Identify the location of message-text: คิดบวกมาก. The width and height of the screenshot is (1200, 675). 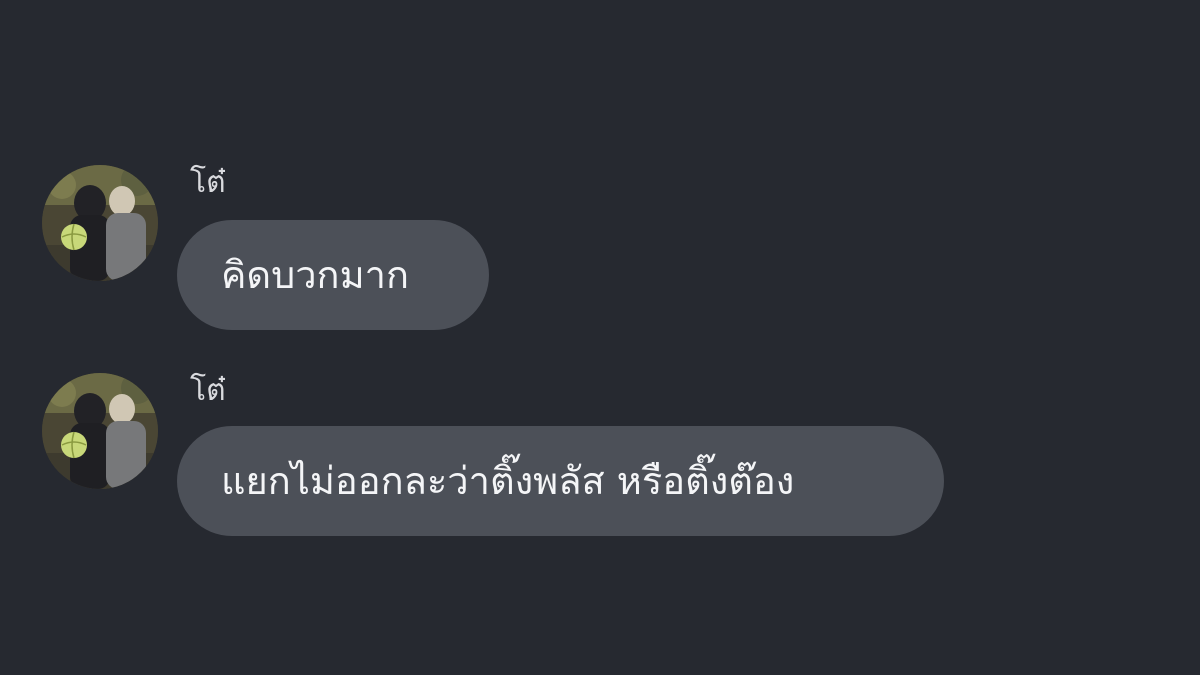
(315, 275).